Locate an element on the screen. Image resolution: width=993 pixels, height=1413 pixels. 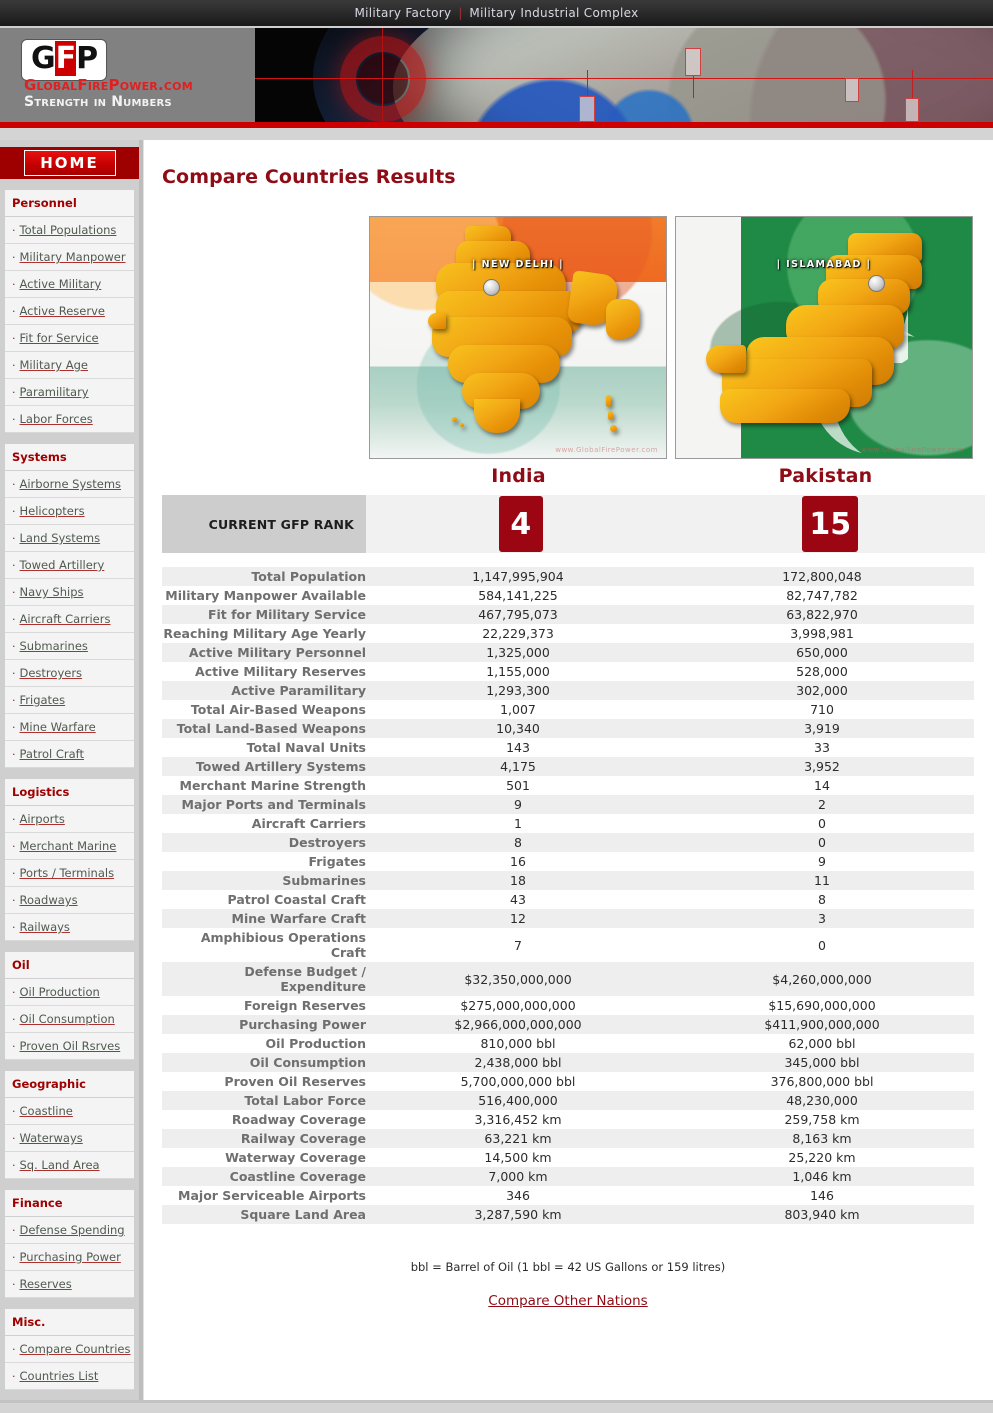
sidebar-item-waterways: · Waterways is located at coordinates (69, 1138).